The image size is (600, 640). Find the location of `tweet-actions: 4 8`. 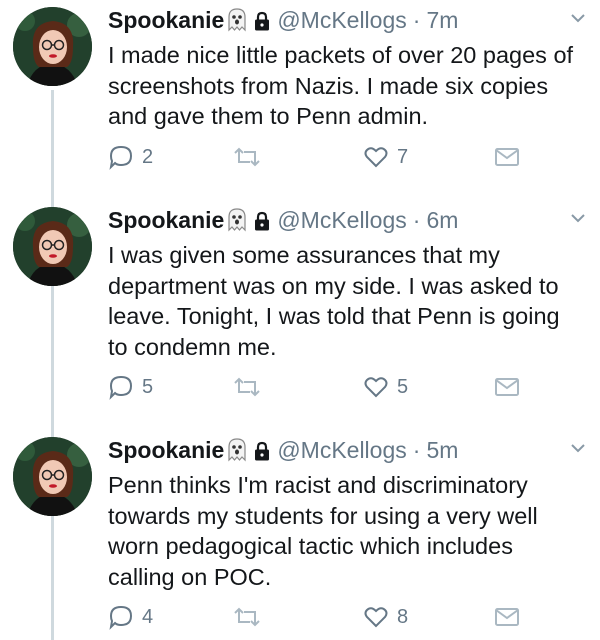

tweet-actions: 4 8 is located at coordinates (318, 617).